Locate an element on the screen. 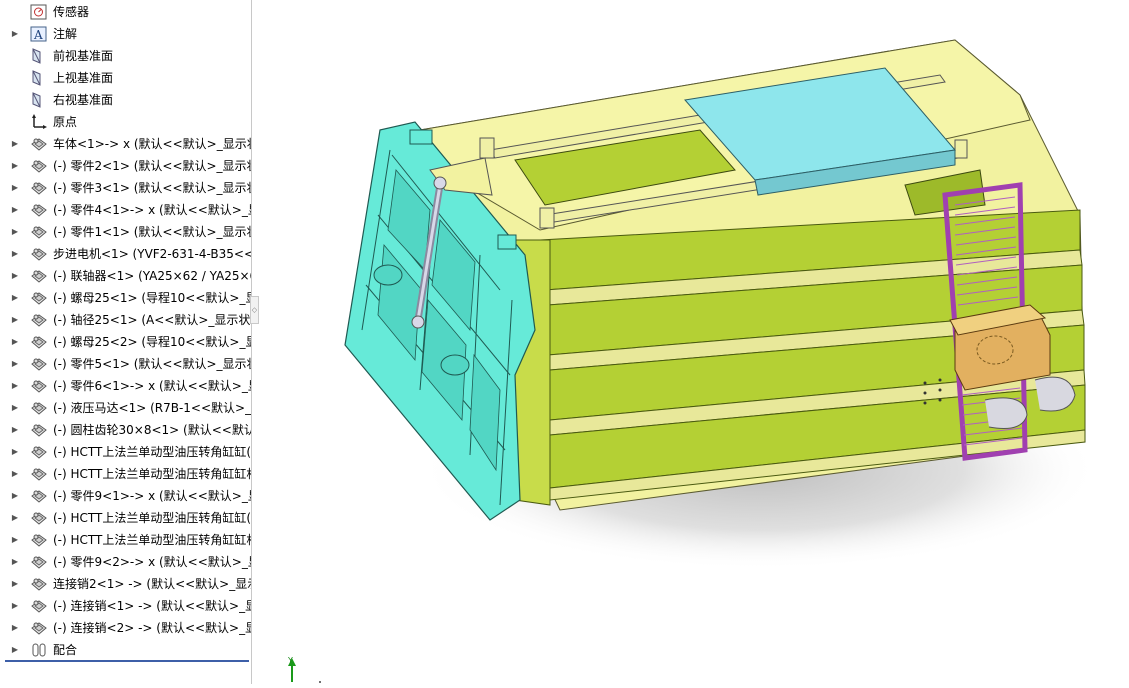 This screenshot has height=688, width=1129. tree-item: ▶ (-) 连接销<2> -> (默认<<默认>_显 is located at coordinates (125, 628).